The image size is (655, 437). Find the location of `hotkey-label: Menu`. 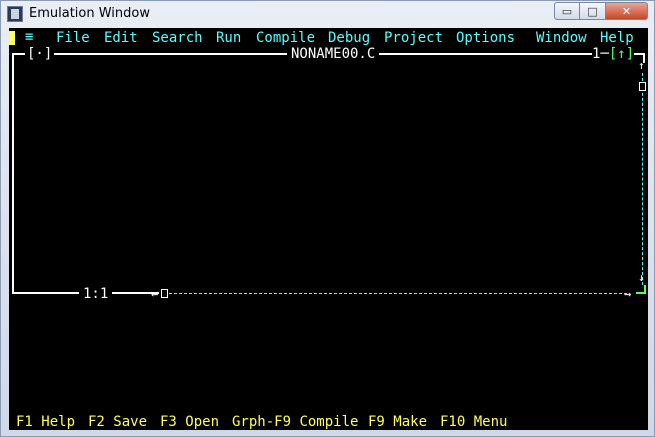

hotkey-label: Menu is located at coordinates (490, 422).